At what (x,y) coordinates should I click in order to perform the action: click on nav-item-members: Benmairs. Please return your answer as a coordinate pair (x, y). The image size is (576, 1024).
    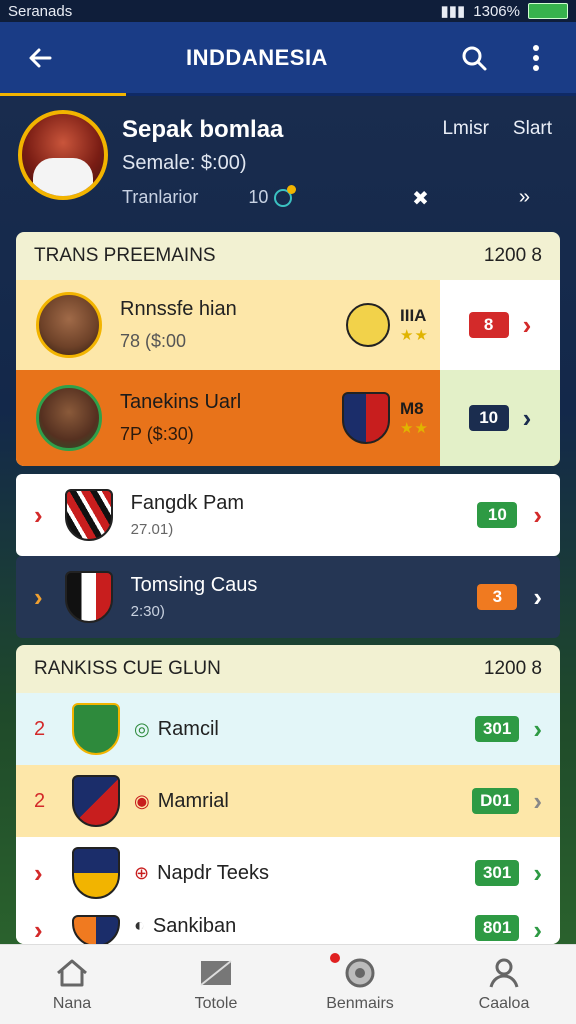
    Looking at the image, I should click on (360, 982).